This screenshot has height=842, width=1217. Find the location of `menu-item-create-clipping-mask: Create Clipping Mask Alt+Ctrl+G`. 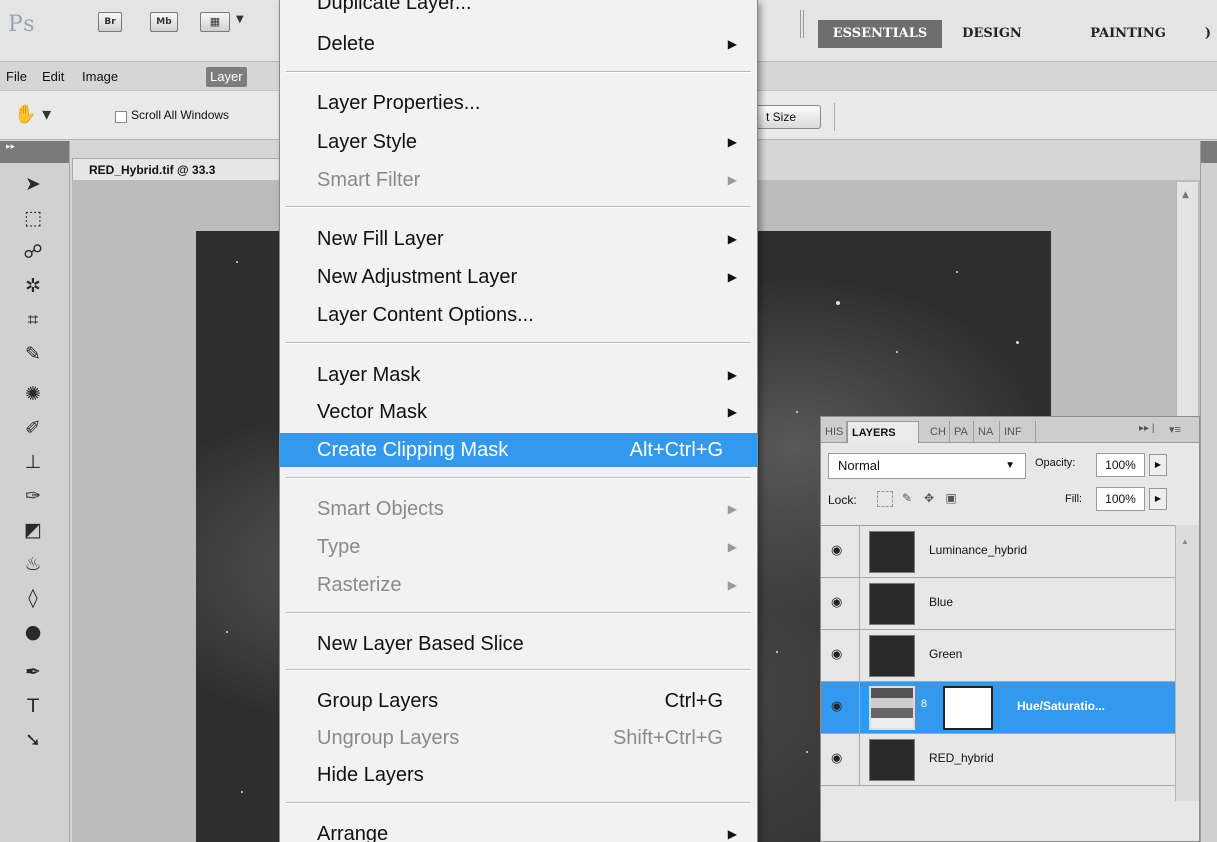

menu-item-create-clipping-mask: Create Clipping Mask Alt+Ctrl+G is located at coordinates (518, 450).